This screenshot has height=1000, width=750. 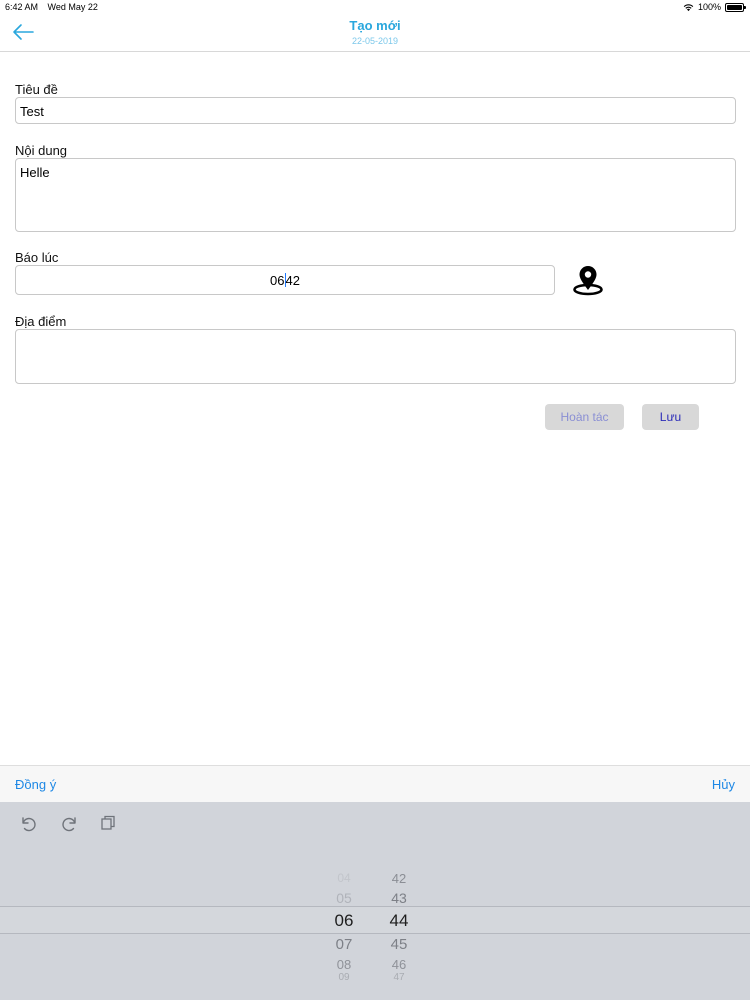 I want to click on nav-bar: Tạo mới 22-05-2019, so click(x=375, y=33).